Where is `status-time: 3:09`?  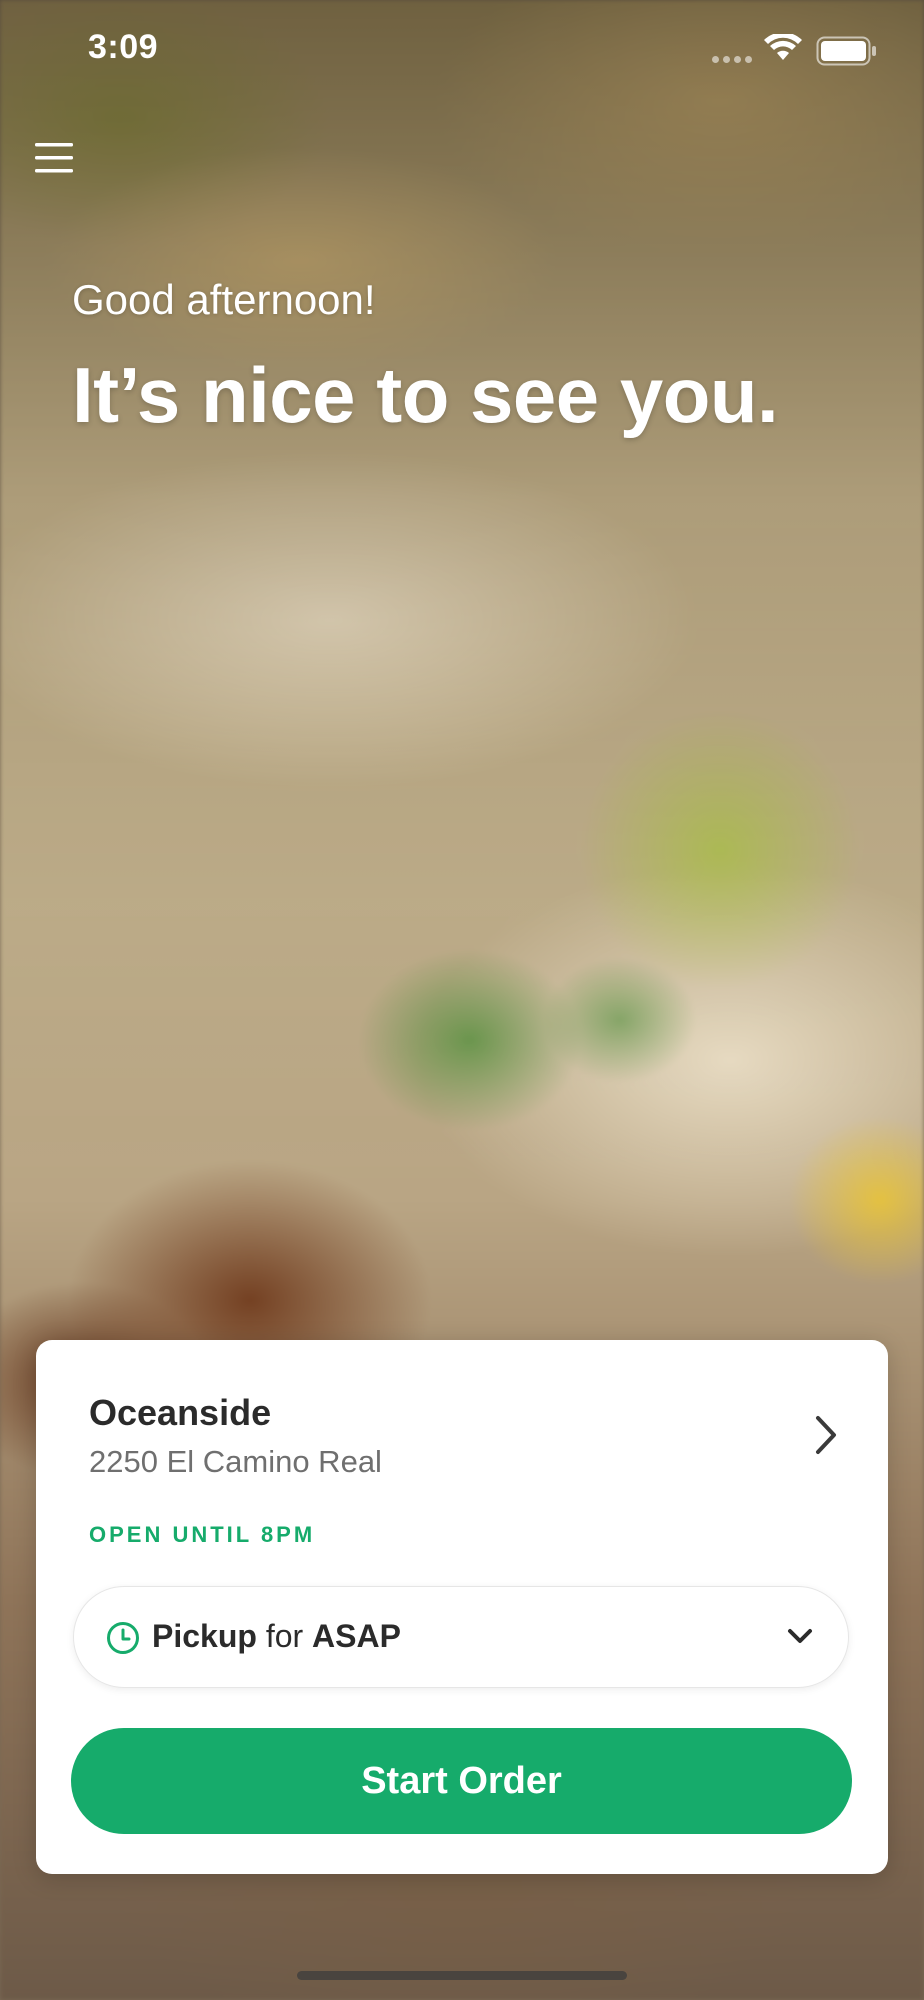 status-time: 3:09 is located at coordinates (123, 47).